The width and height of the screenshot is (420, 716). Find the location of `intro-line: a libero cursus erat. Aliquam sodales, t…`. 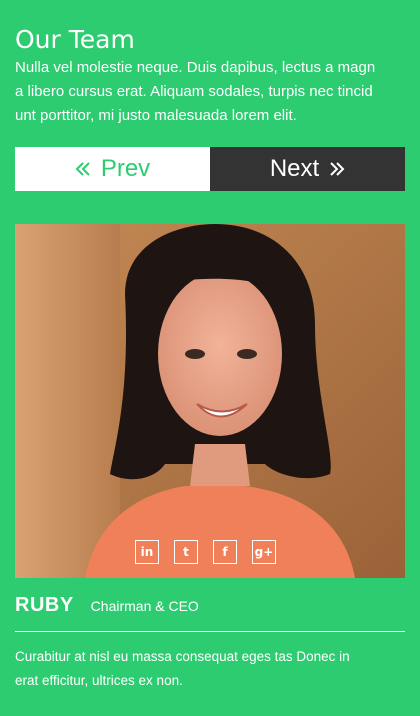

intro-line: a libero cursus erat. Aliquam sodales, t… is located at coordinates (194, 91).